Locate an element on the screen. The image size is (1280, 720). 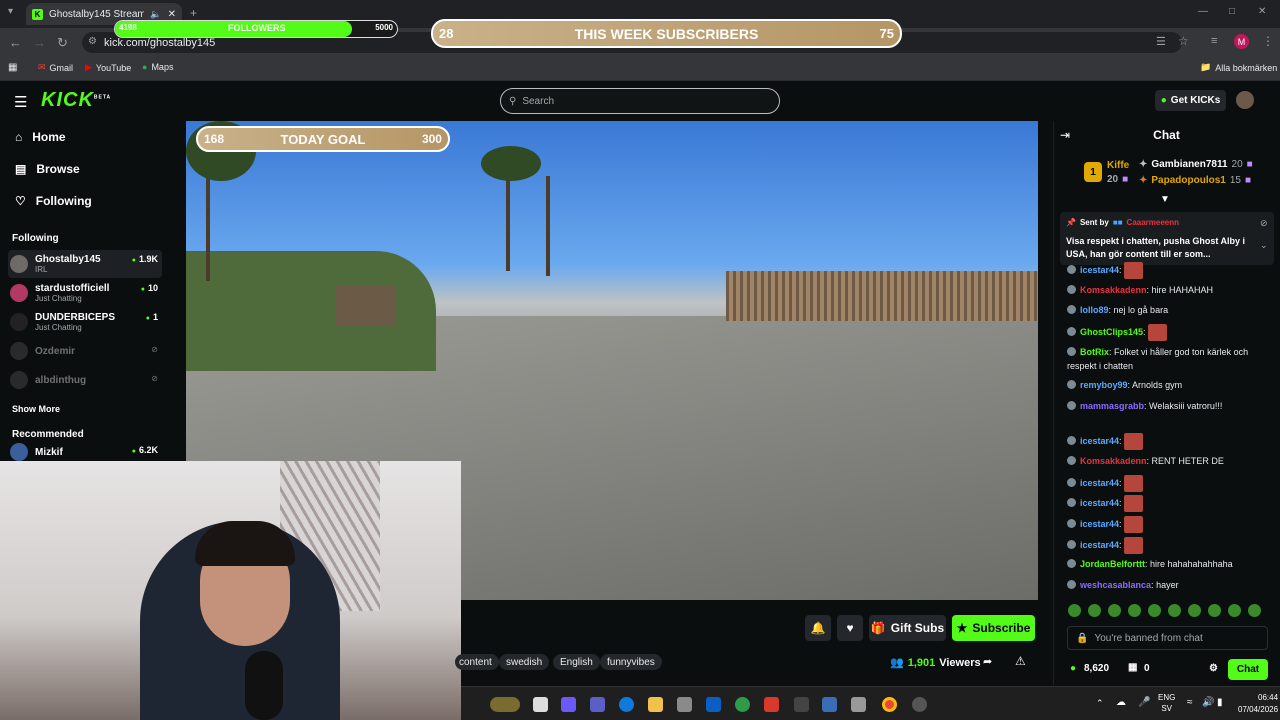
stream-tag: content is located at coordinates (477, 662).